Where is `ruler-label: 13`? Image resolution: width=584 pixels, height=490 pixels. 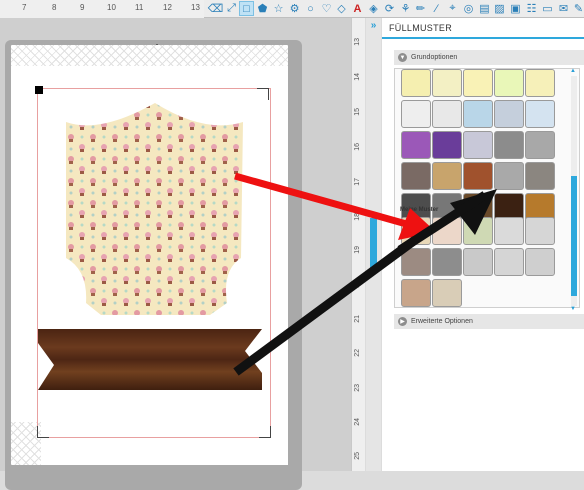
ruler-label: 13 is located at coordinates (357, 42).